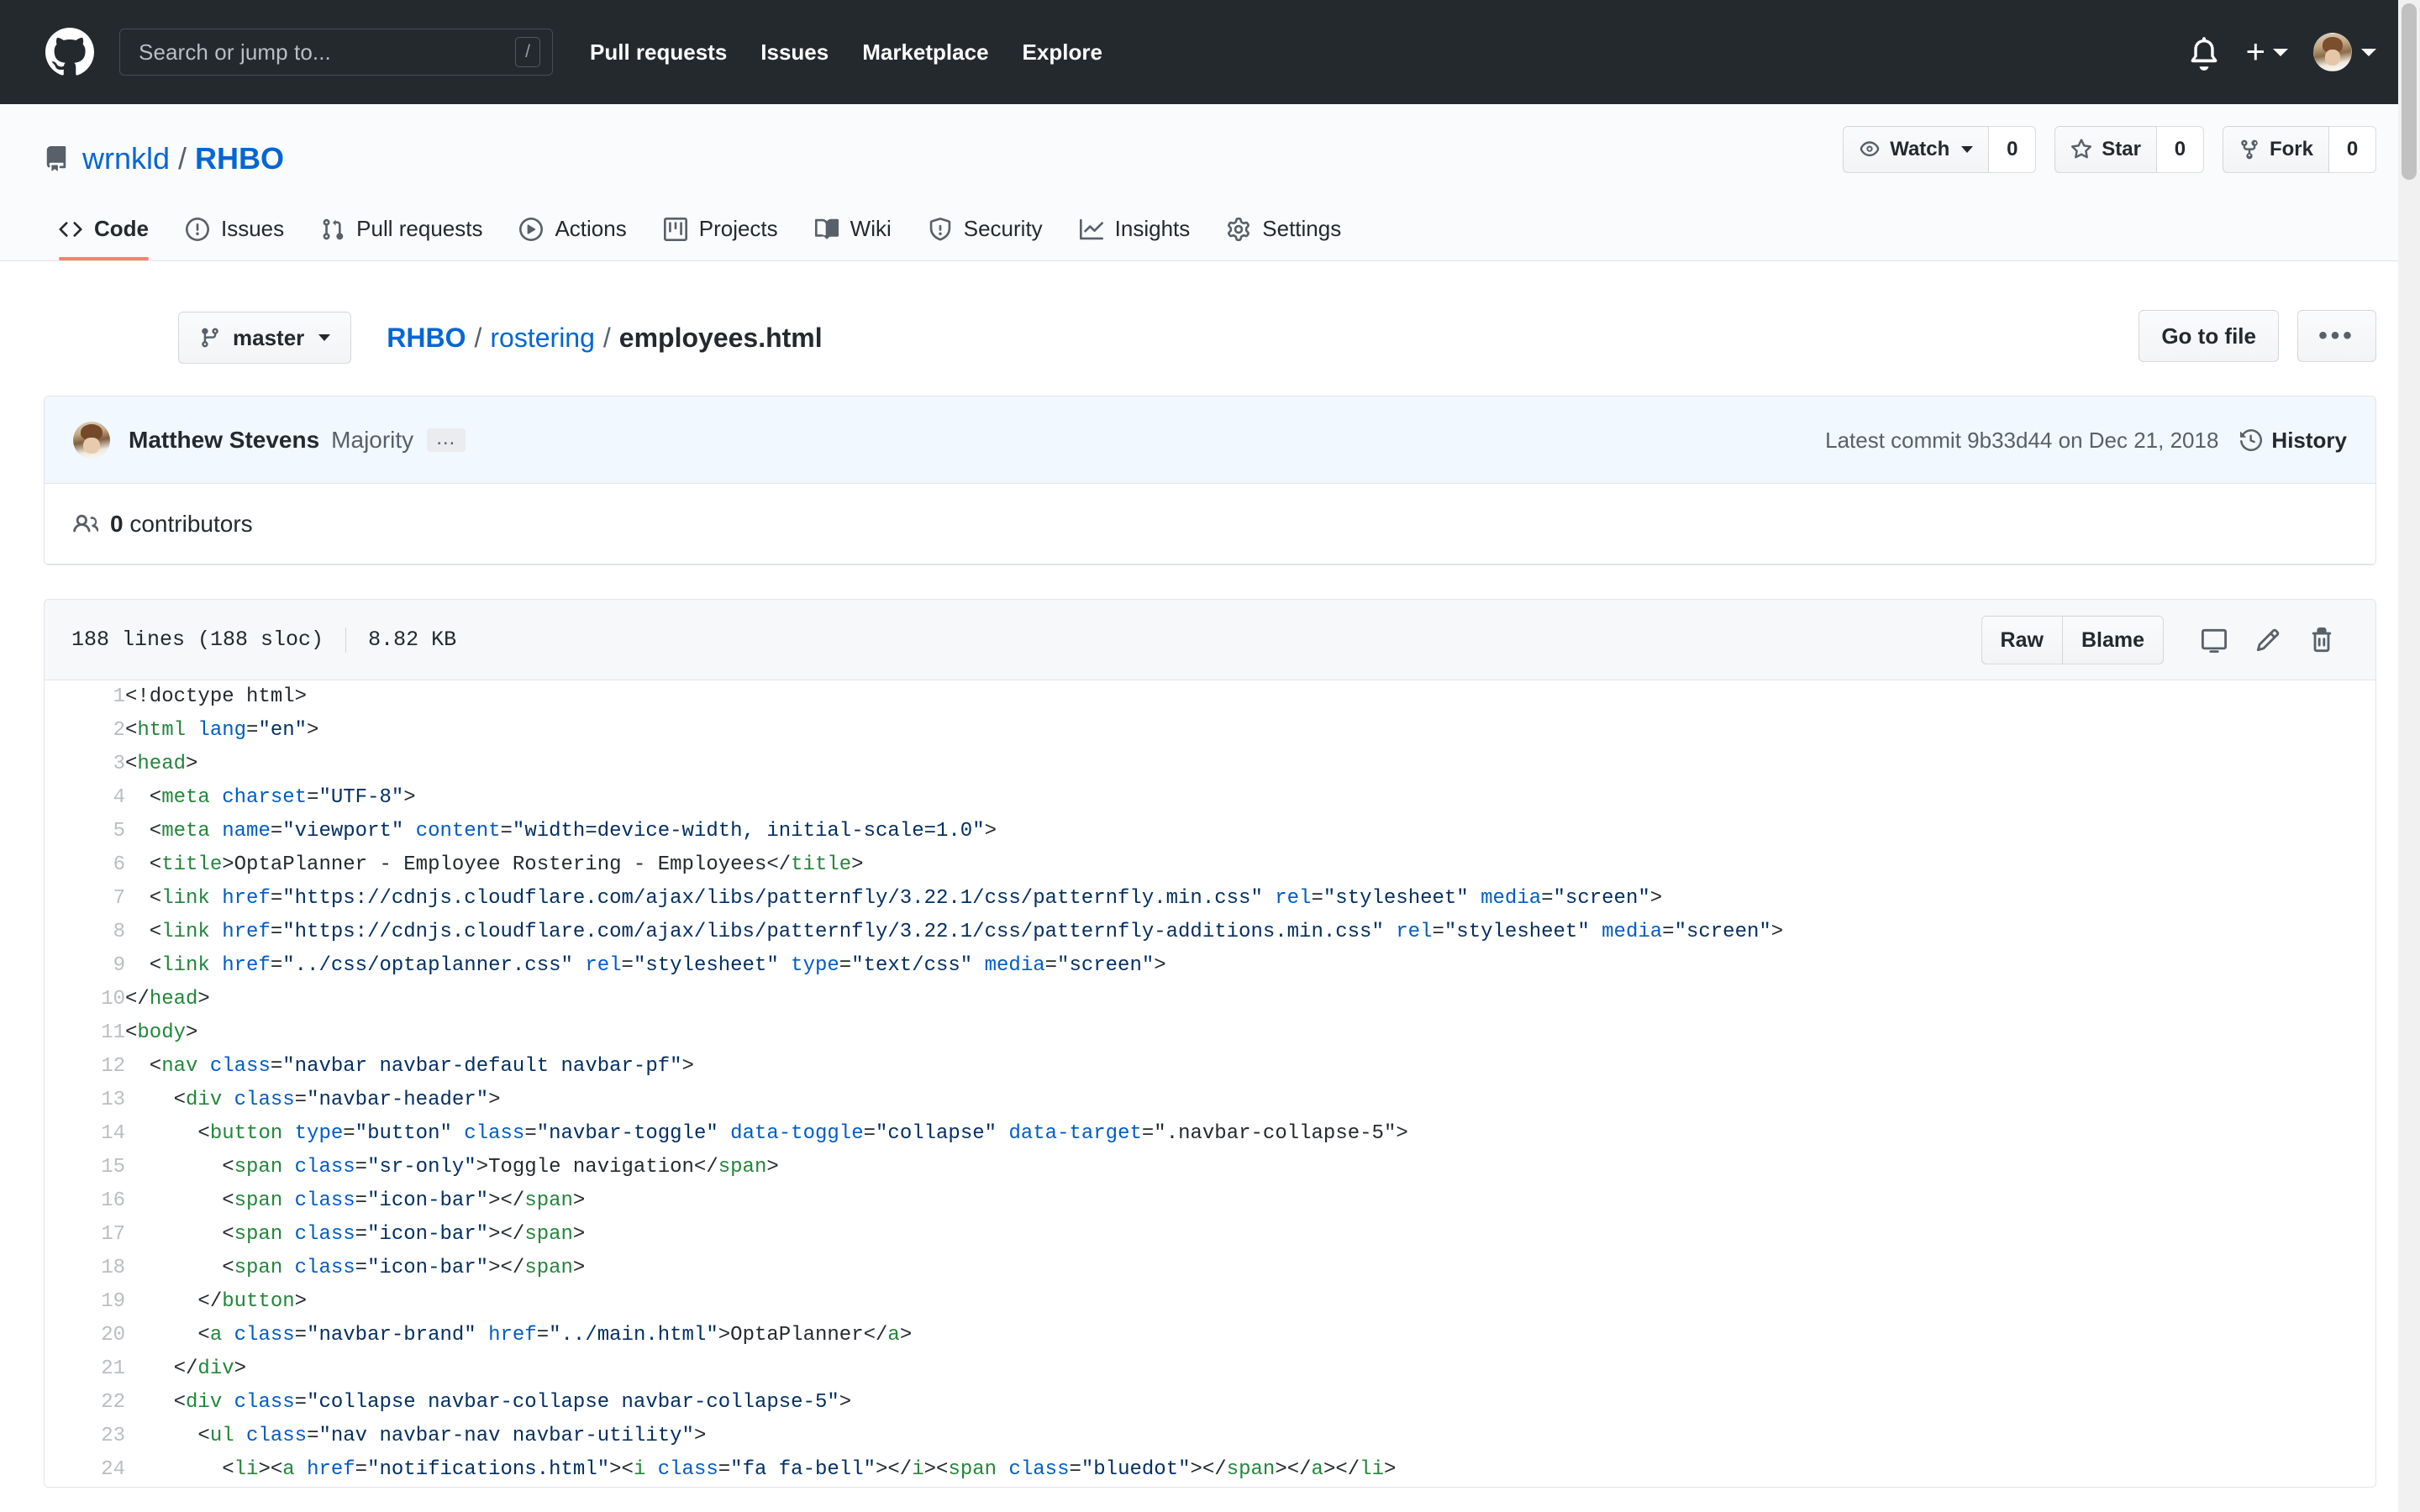 This screenshot has width=2420, height=1512. What do you see at coordinates (240, 158) in the screenshot?
I see `repo-name-link: RHBO` at bounding box center [240, 158].